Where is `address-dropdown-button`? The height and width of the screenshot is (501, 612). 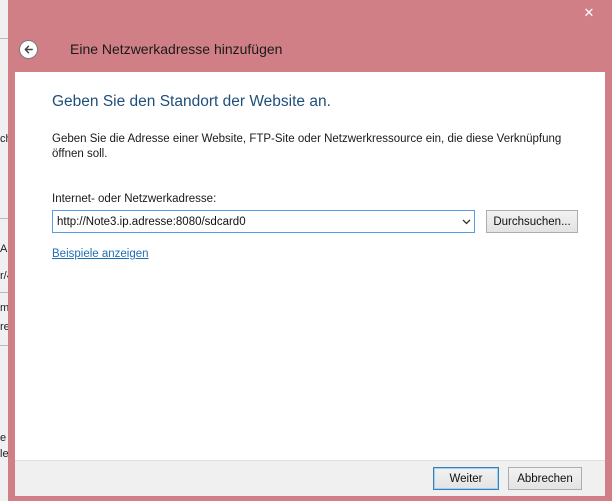 address-dropdown-button is located at coordinates (466, 221).